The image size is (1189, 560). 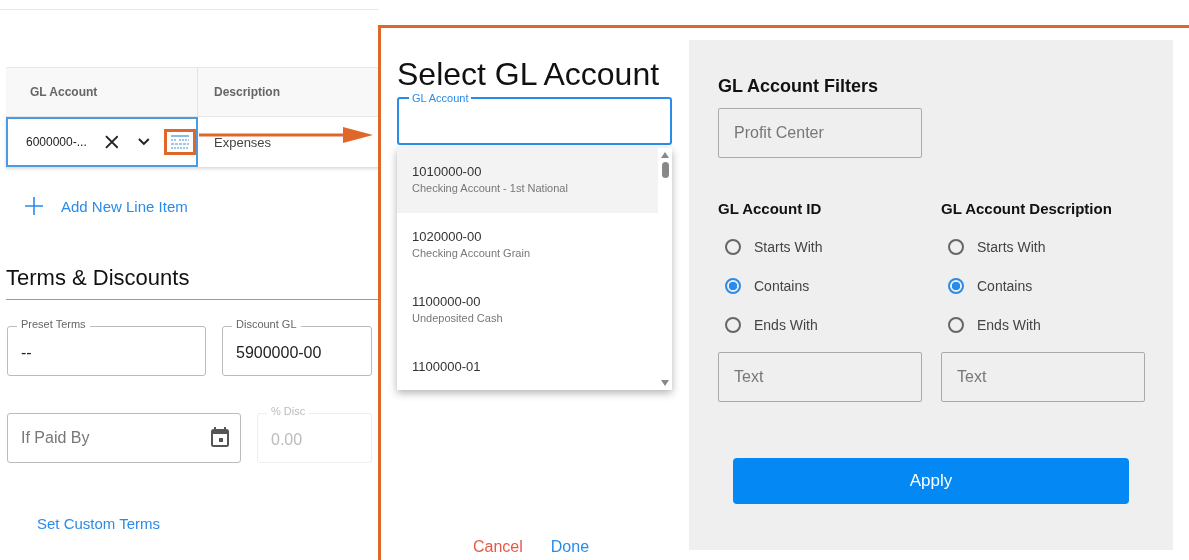 I want to click on group-title: GL Account Description, so click(x=1027, y=208).